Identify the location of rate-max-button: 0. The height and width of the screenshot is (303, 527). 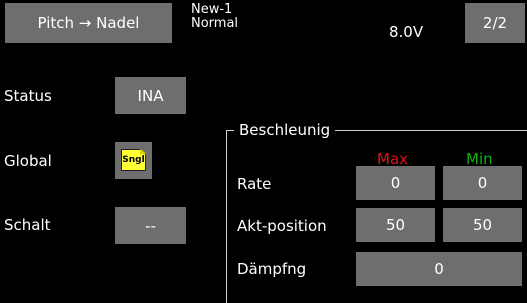
(395, 183).